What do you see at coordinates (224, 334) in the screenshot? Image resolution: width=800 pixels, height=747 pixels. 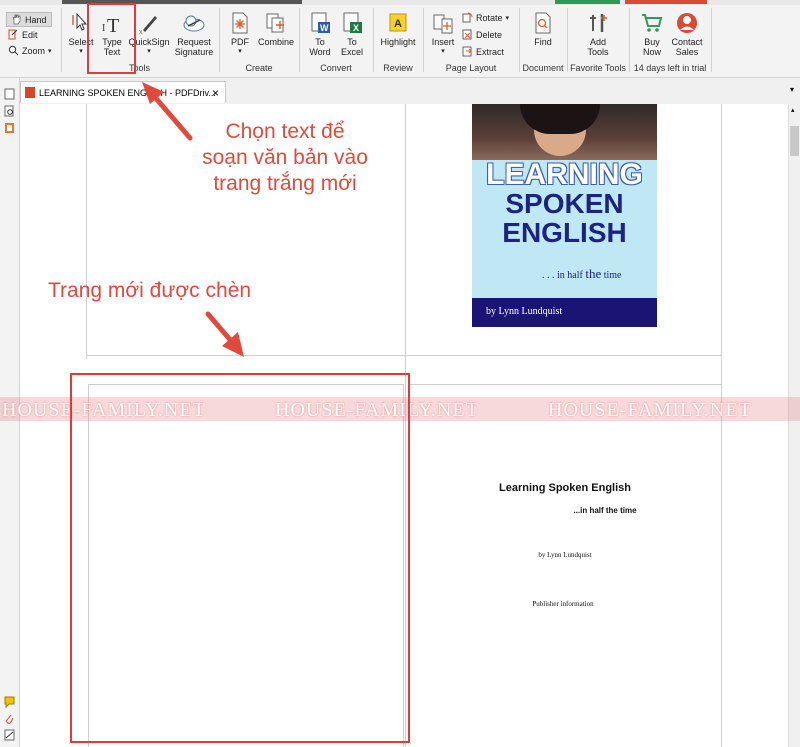 I see `arrow-to-new-page-icon` at bounding box center [224, 334].